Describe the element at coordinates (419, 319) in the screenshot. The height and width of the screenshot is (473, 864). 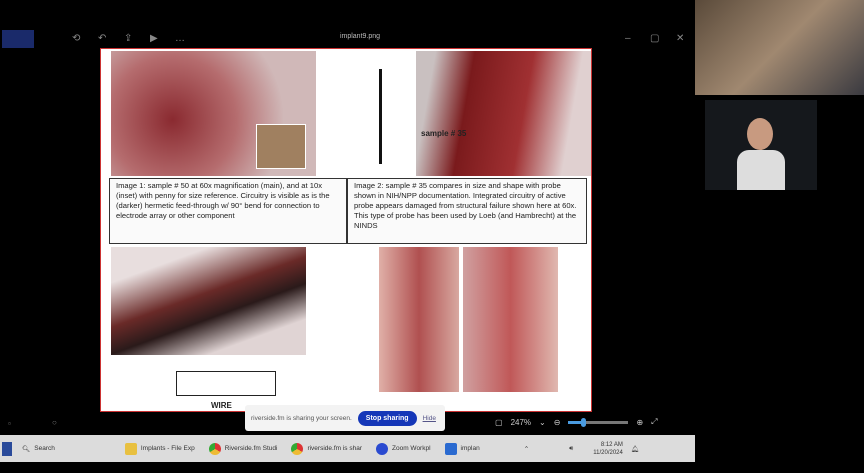
I see `photo-probe-left` at that location.